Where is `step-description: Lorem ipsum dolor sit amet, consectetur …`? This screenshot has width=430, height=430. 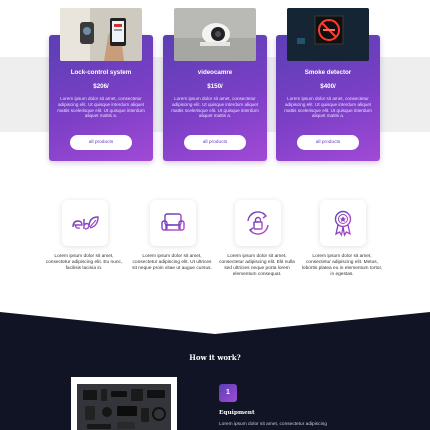 step-description: Lorem ipsum dolor sit amet, consectetur … is located at coordinates (273, 424).